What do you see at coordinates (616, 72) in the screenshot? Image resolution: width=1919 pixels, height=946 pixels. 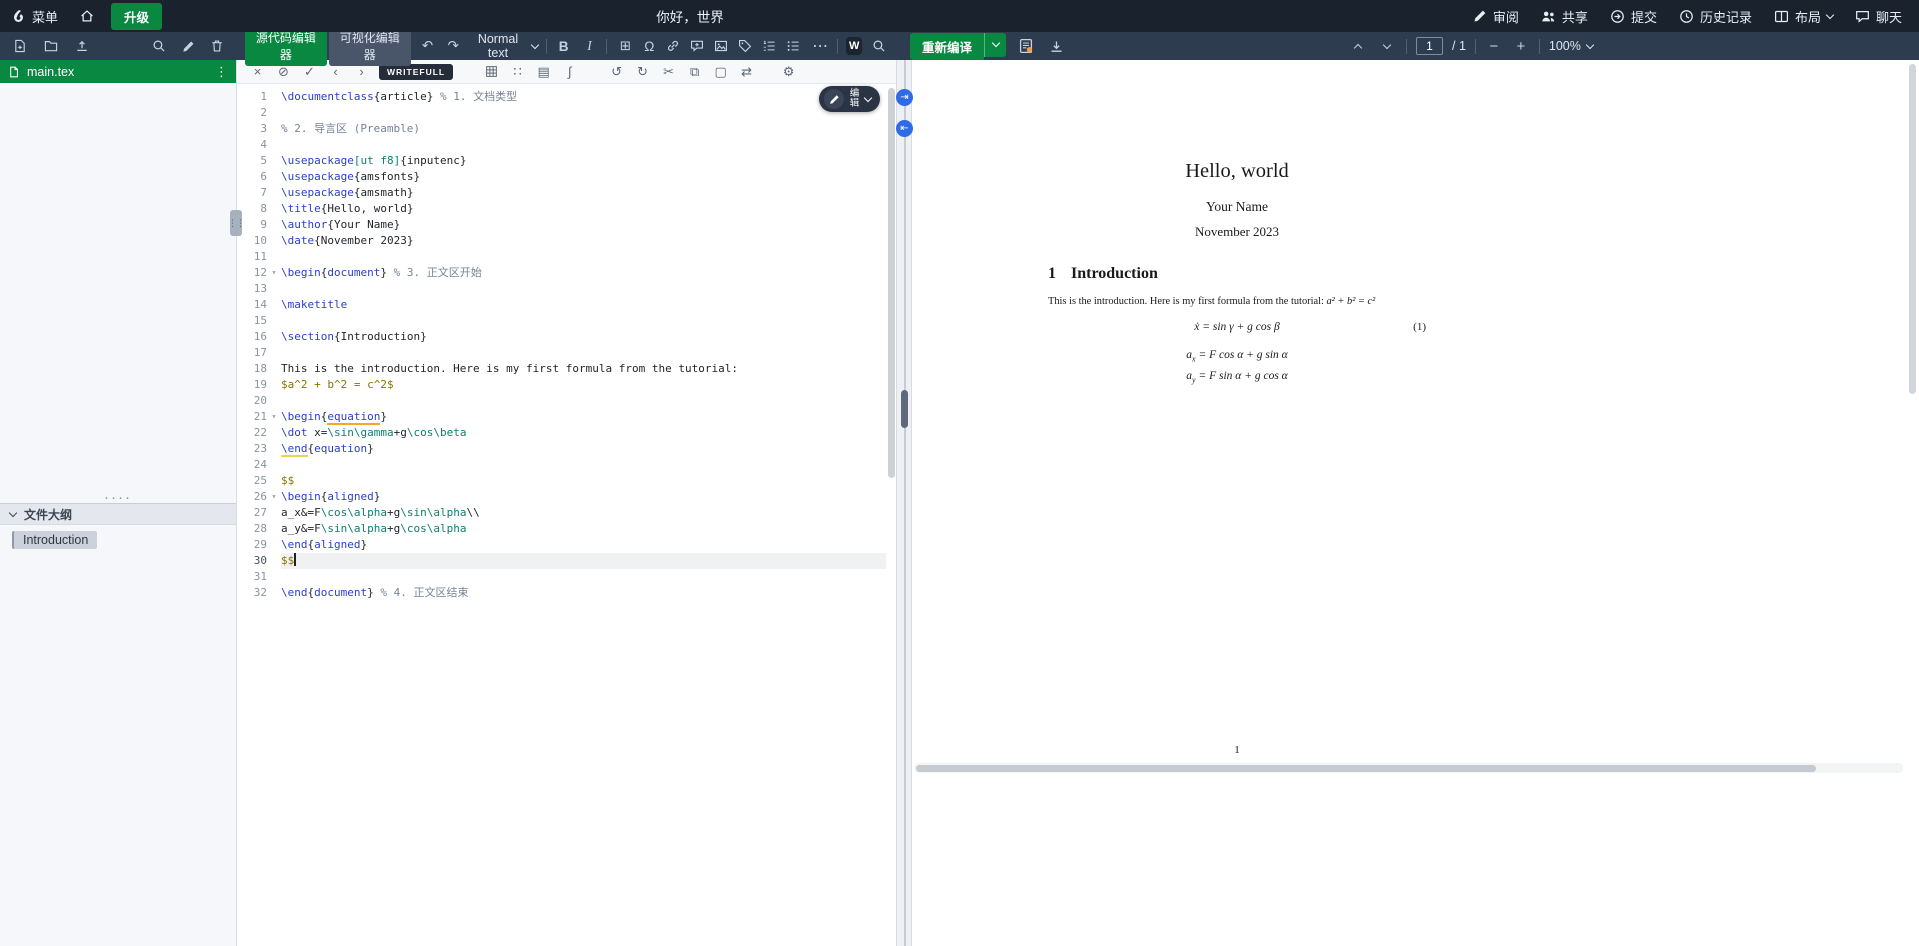 I see `undo-icon: ↺` at bounding box center [616, 72].